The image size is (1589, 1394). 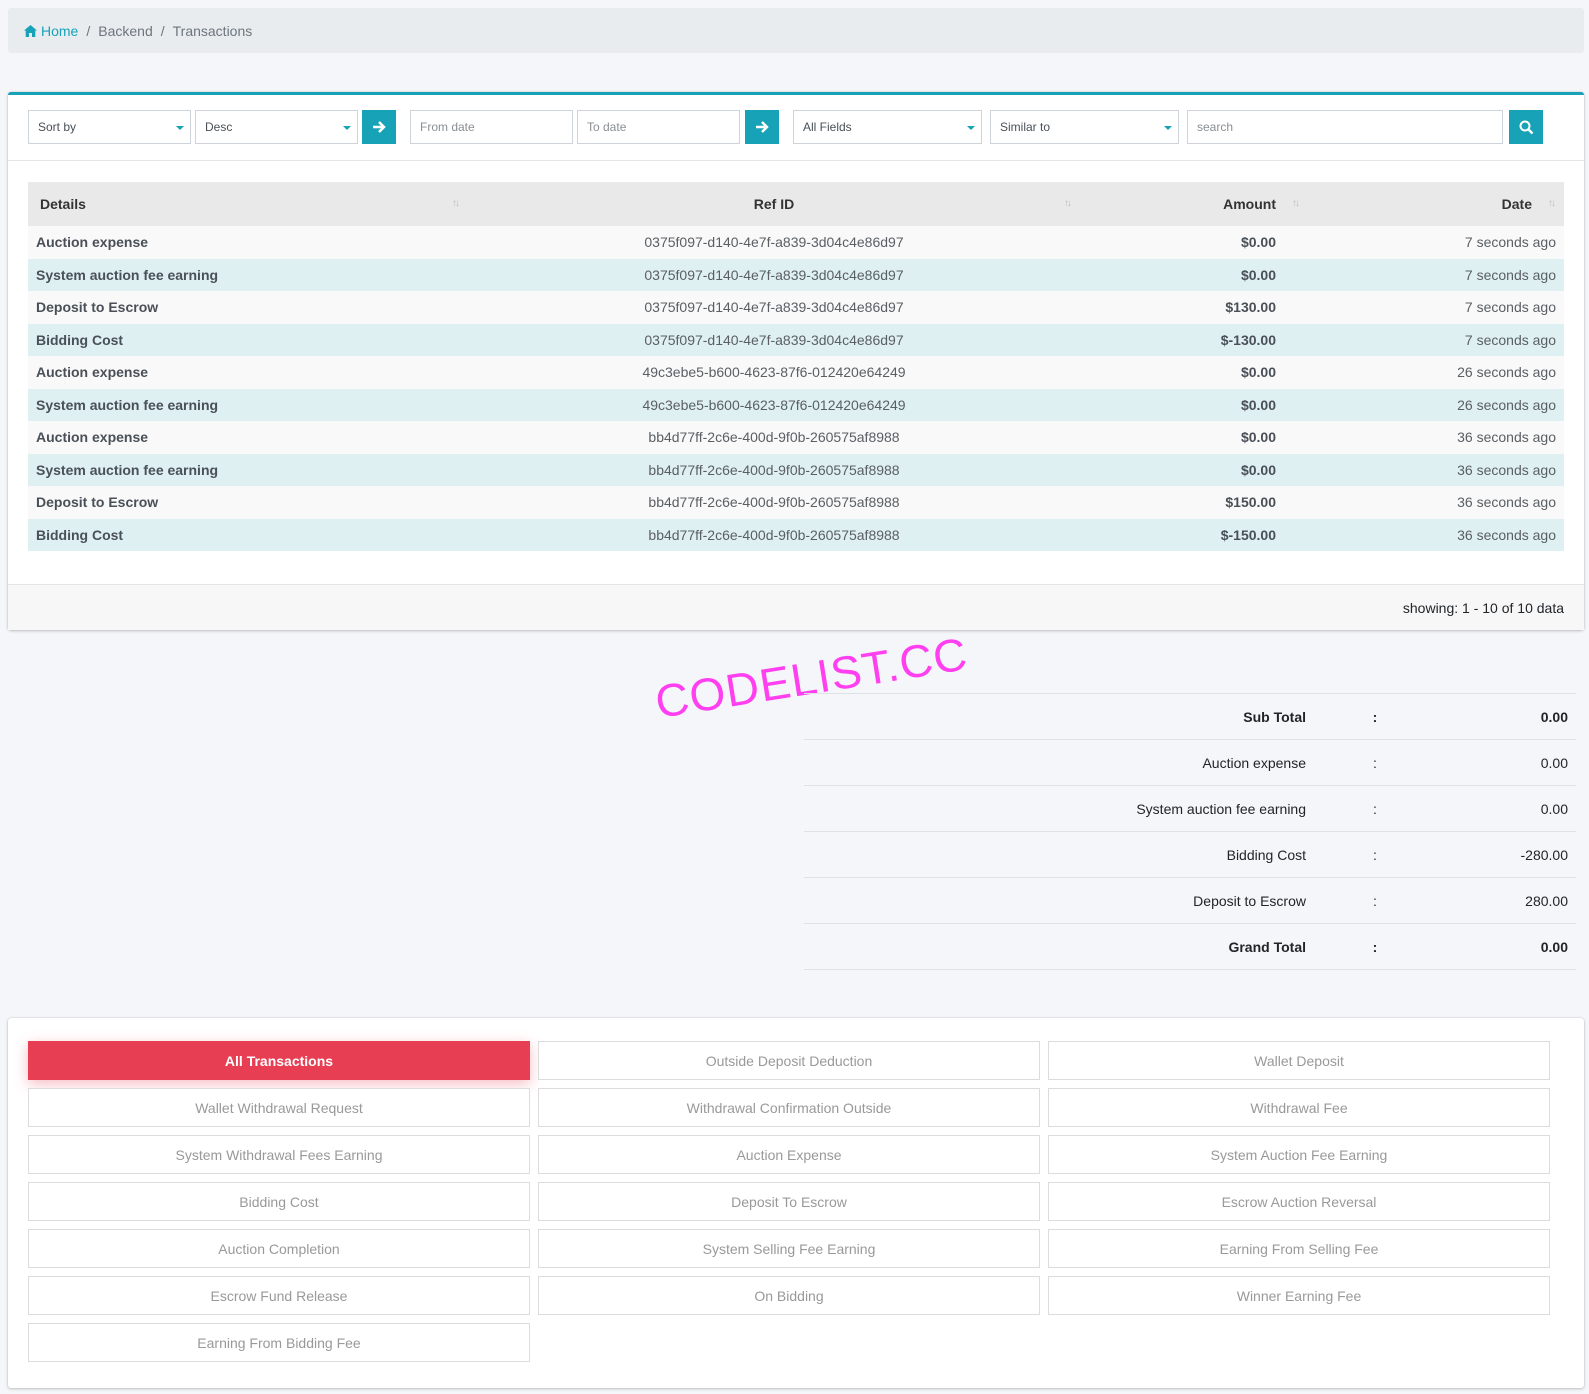 What do you see at coordinates (1526, 127) in the screenshot?
I see `search-button` at bounding box center [1526, 127].